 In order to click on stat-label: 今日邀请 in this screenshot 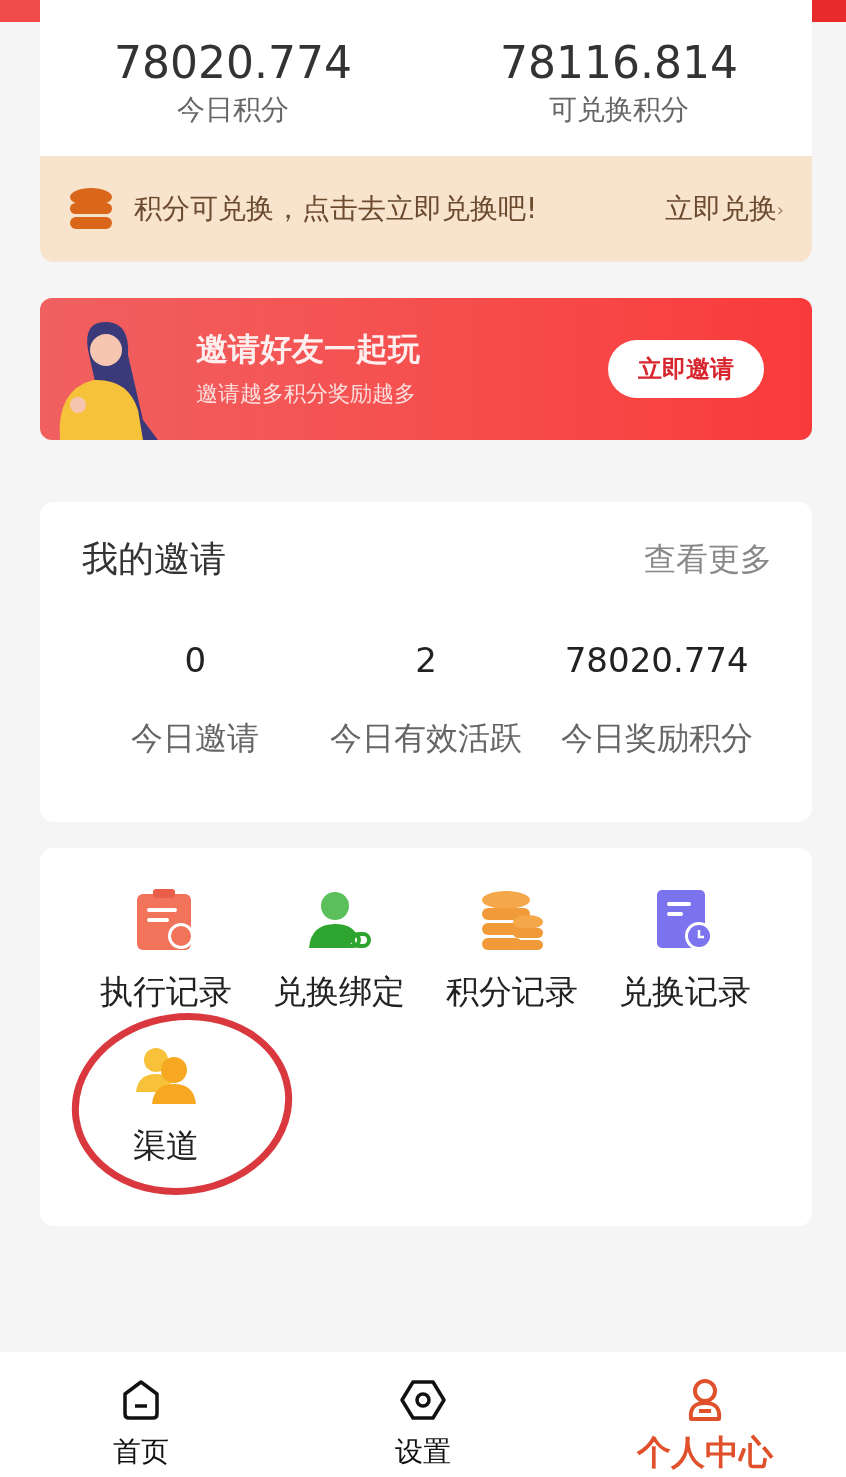, I will do `click(195, 738)`.